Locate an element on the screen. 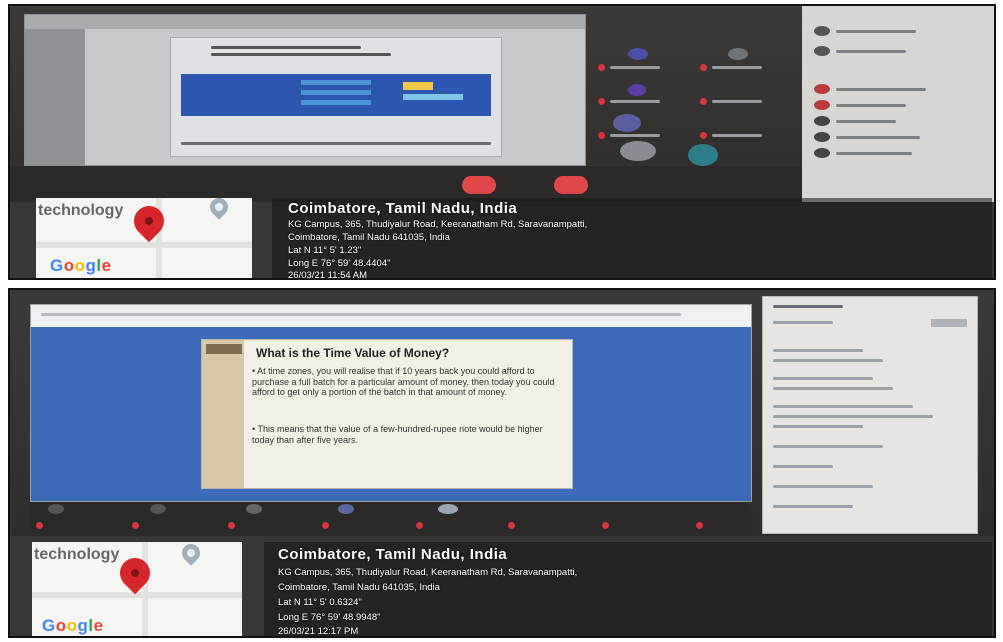 This screenshot has height=642, width=1003. shared-screen-window is located at coordinates (305, 90).